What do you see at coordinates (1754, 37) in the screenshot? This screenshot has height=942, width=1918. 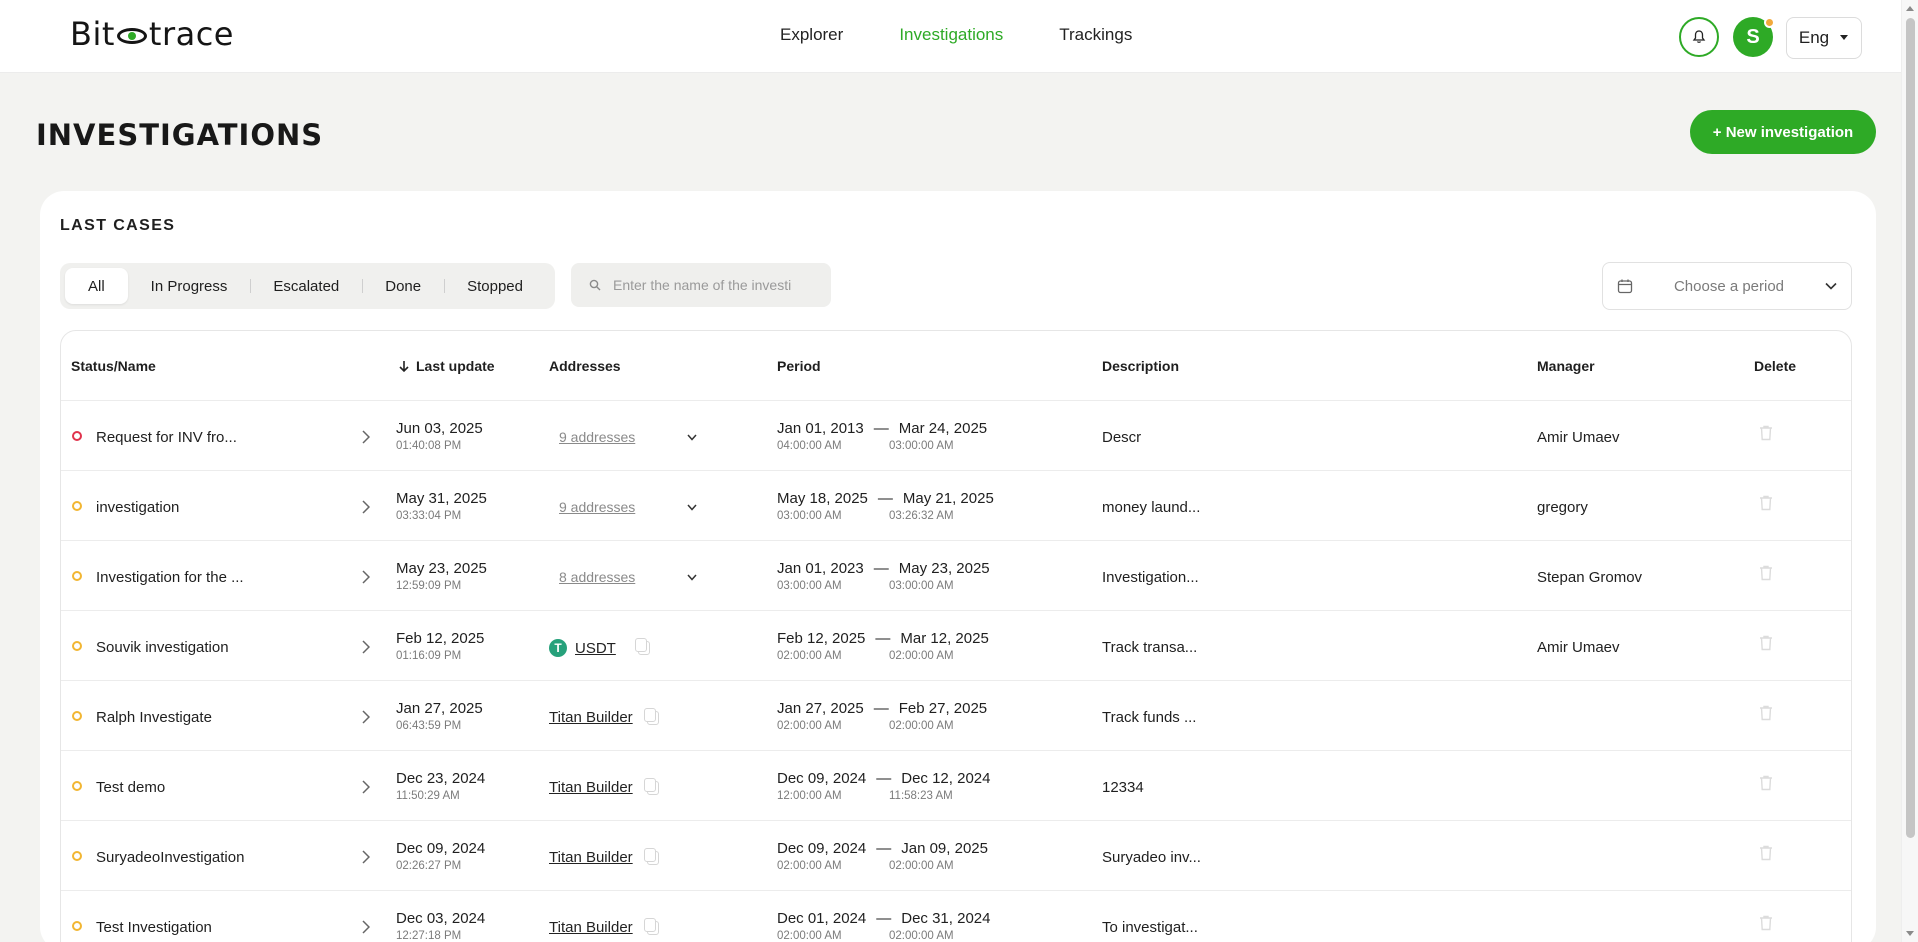 I see `user-avatar: S` at bounding box center [1754, 37].